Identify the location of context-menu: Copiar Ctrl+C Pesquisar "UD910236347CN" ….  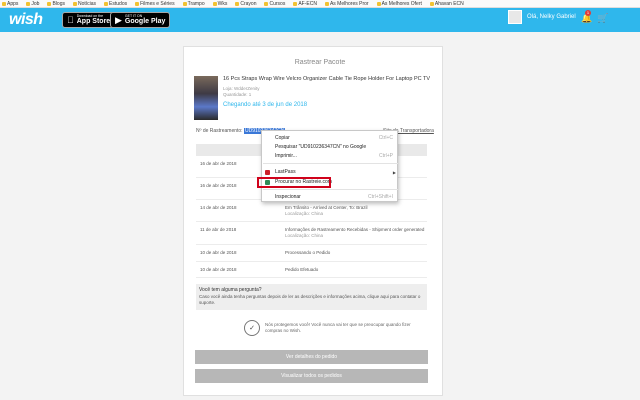
(329, 166).